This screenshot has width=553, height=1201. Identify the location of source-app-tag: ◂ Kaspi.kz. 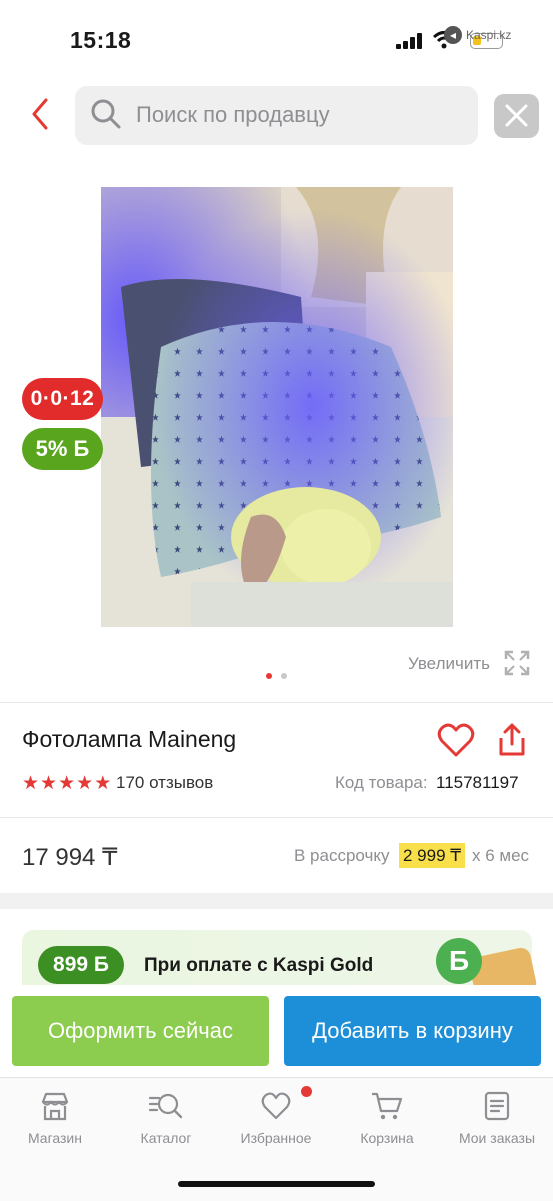
(477, 35).